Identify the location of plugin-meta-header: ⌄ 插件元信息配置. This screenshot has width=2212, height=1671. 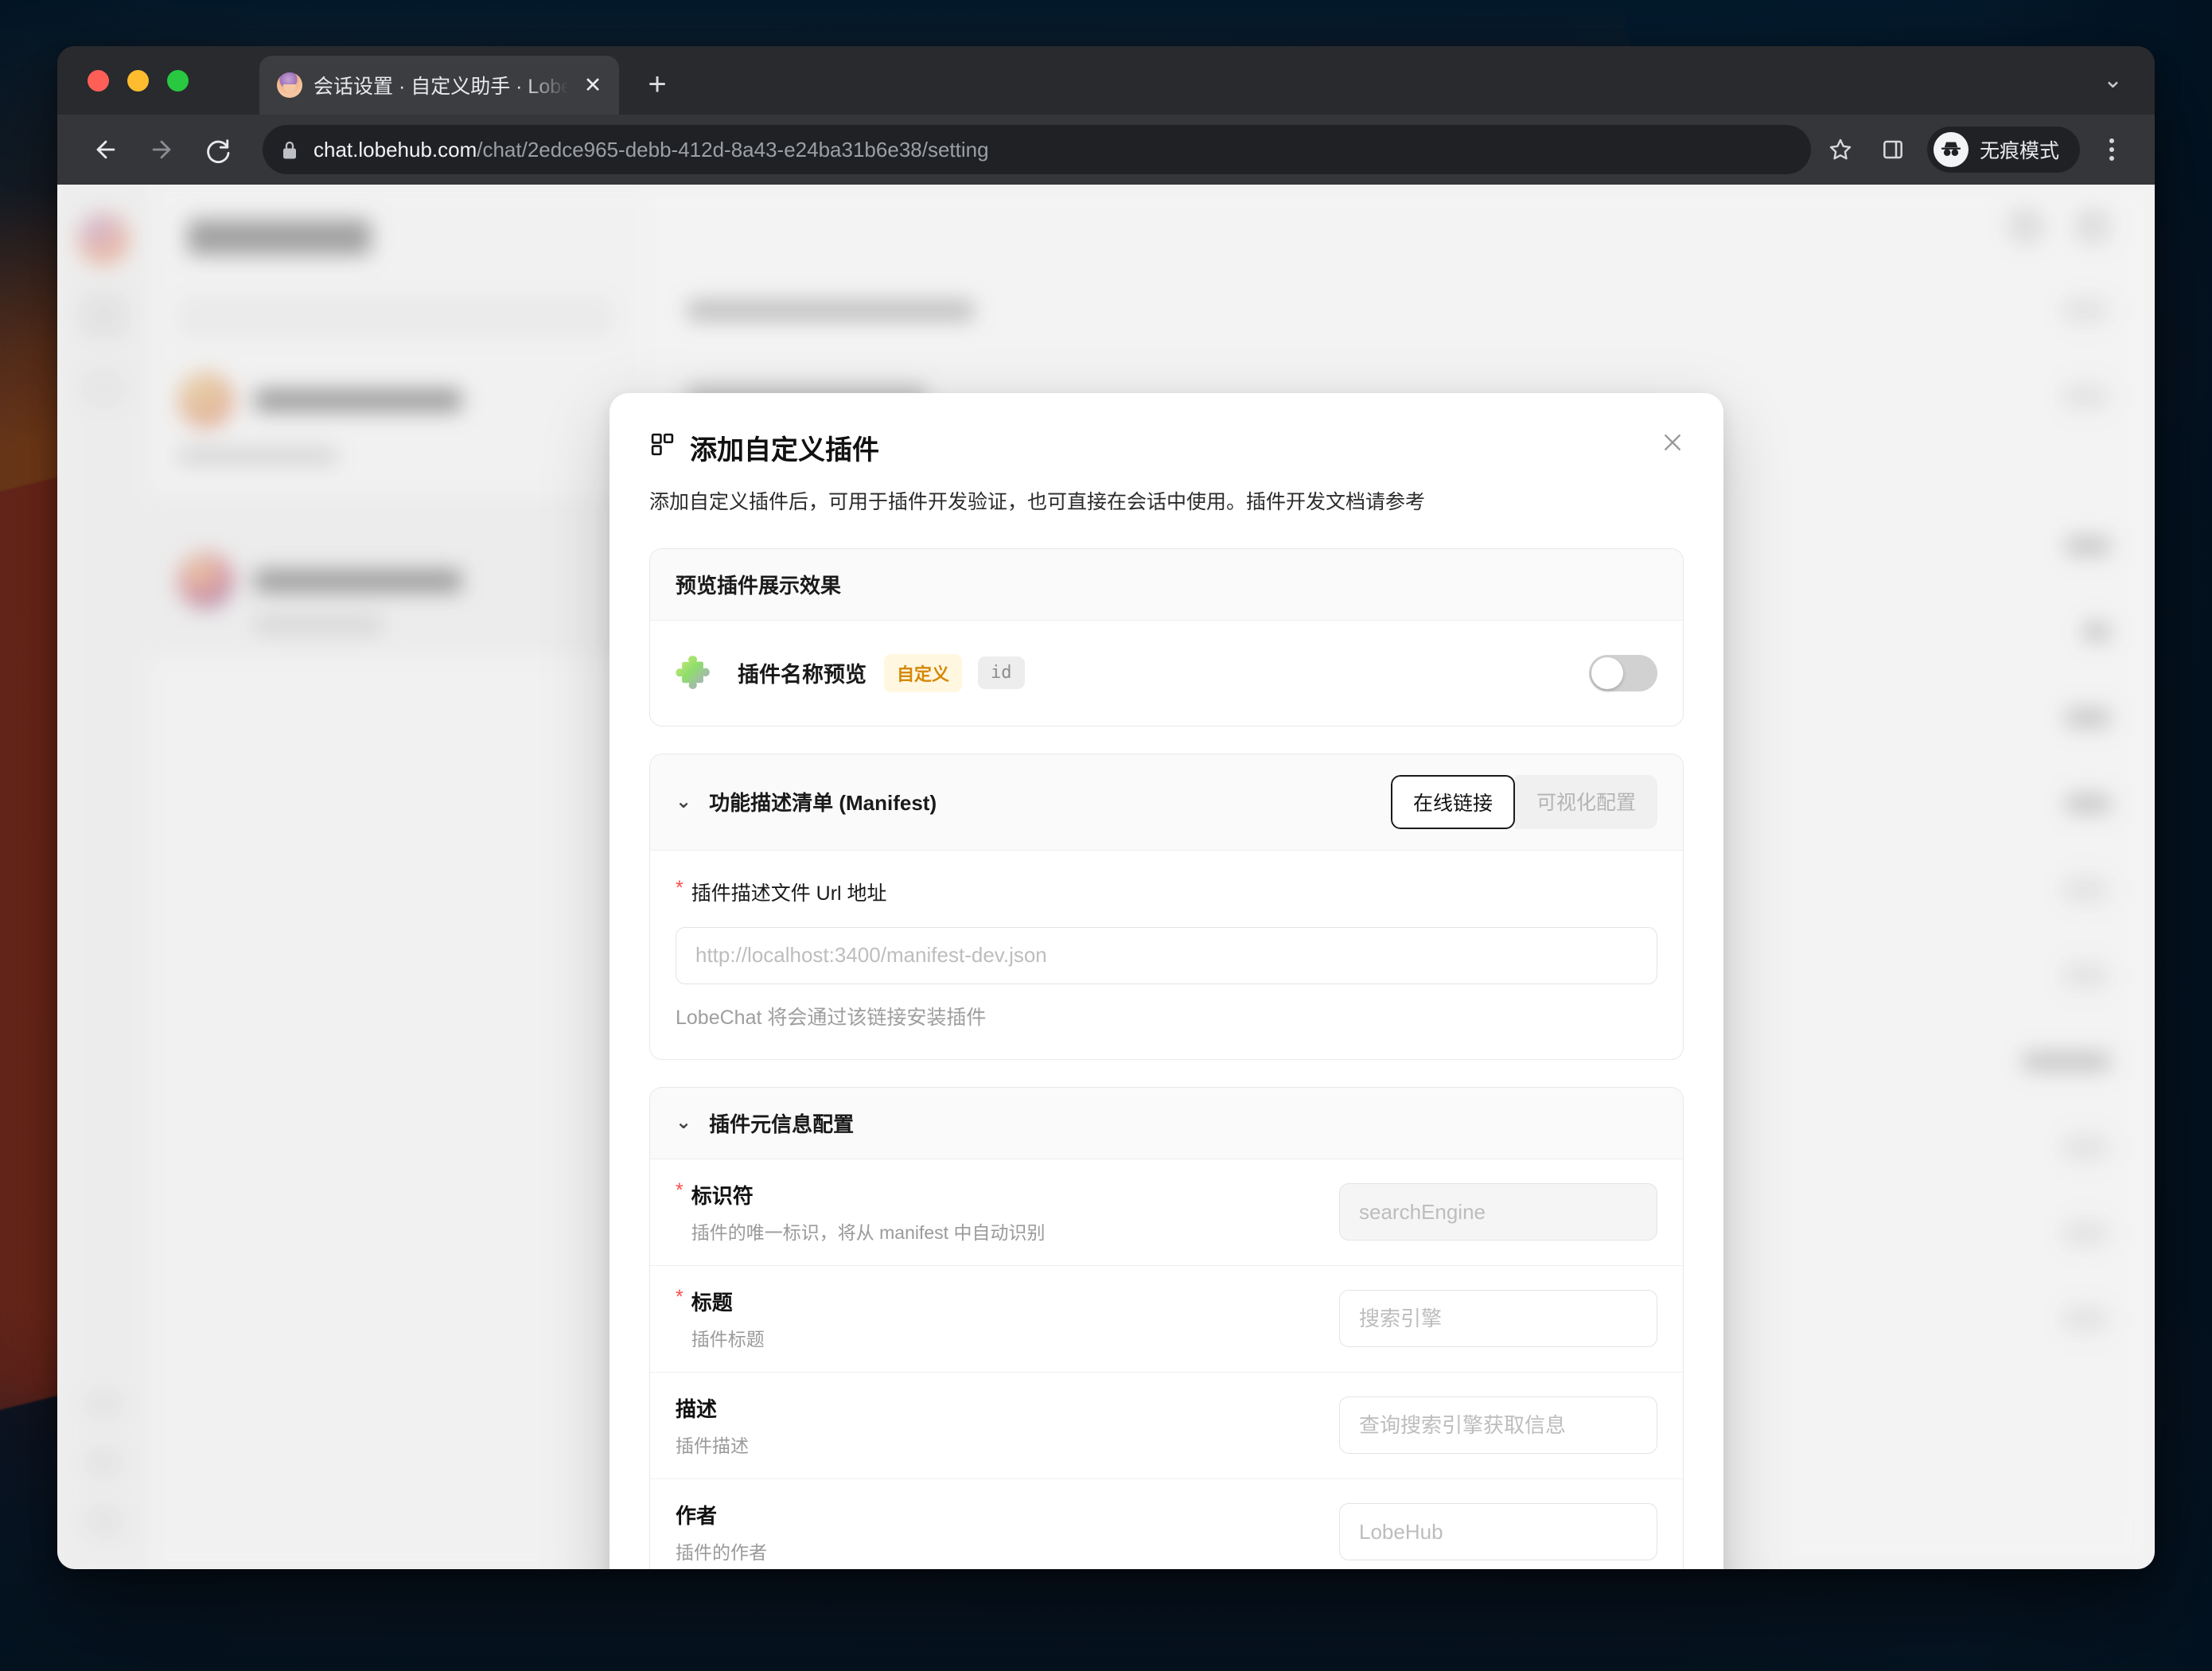
(1167, 1123).